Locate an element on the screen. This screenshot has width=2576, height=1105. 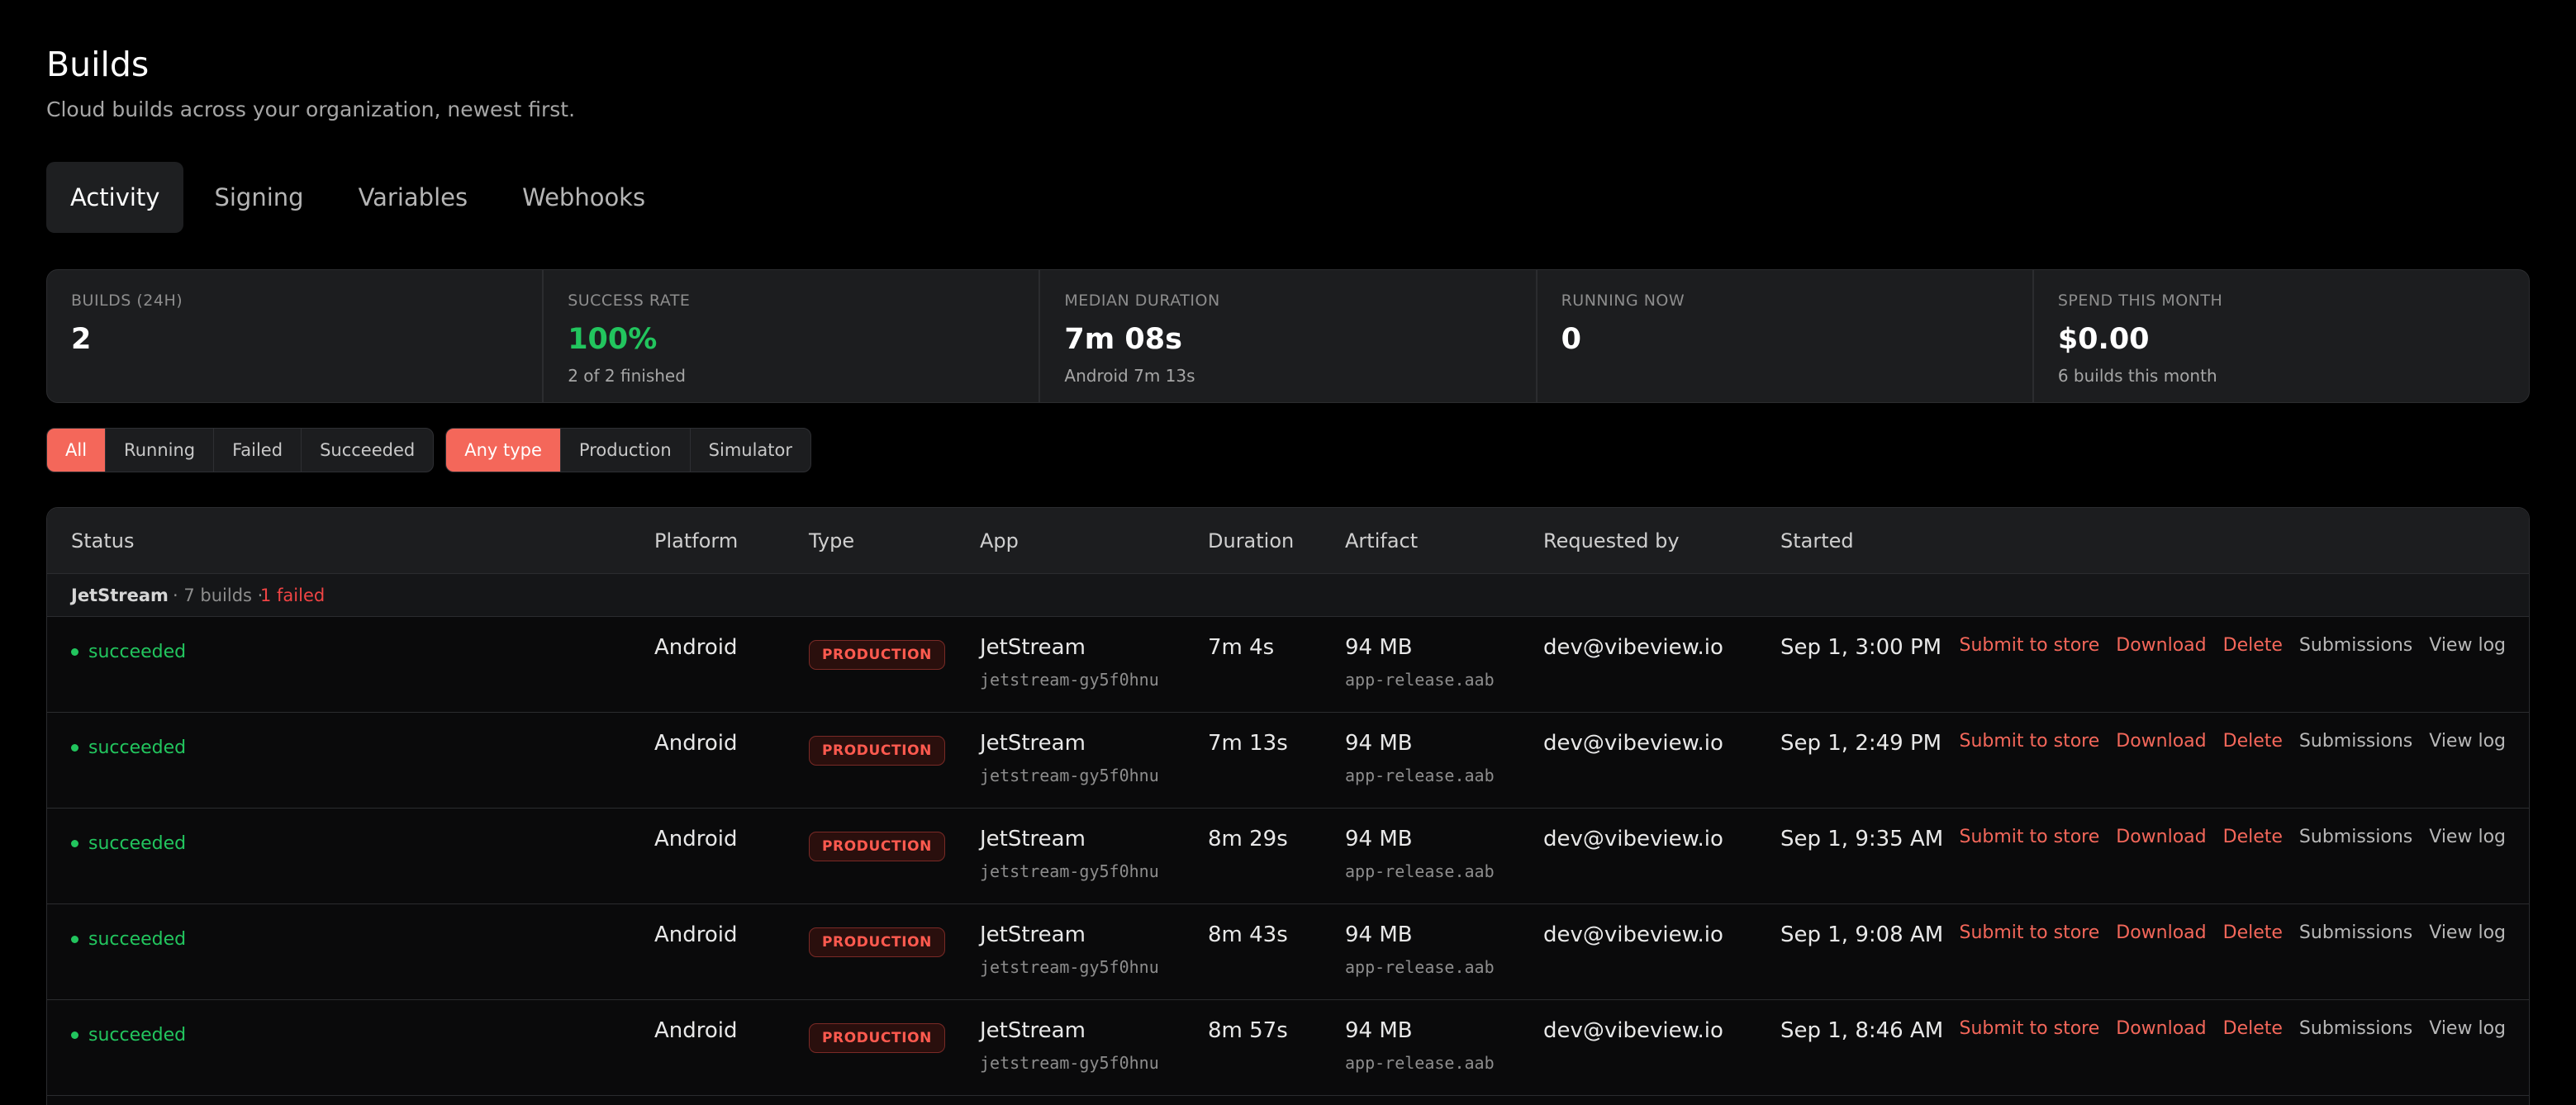
status-filter-group: All Running Failed Succeeded is located at coordinates (240, 450).